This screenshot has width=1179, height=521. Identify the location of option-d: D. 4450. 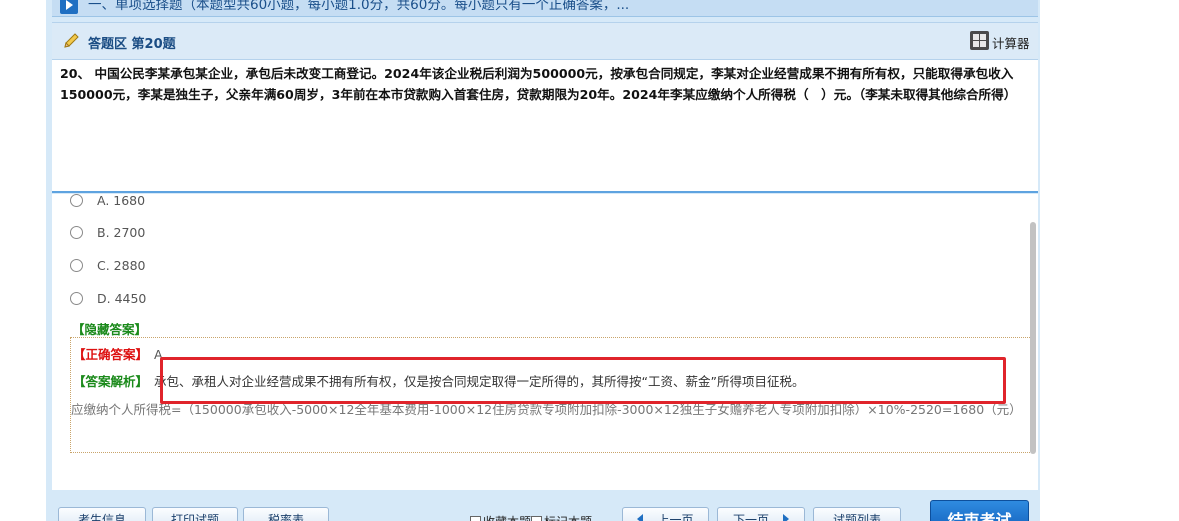
(108, 298).